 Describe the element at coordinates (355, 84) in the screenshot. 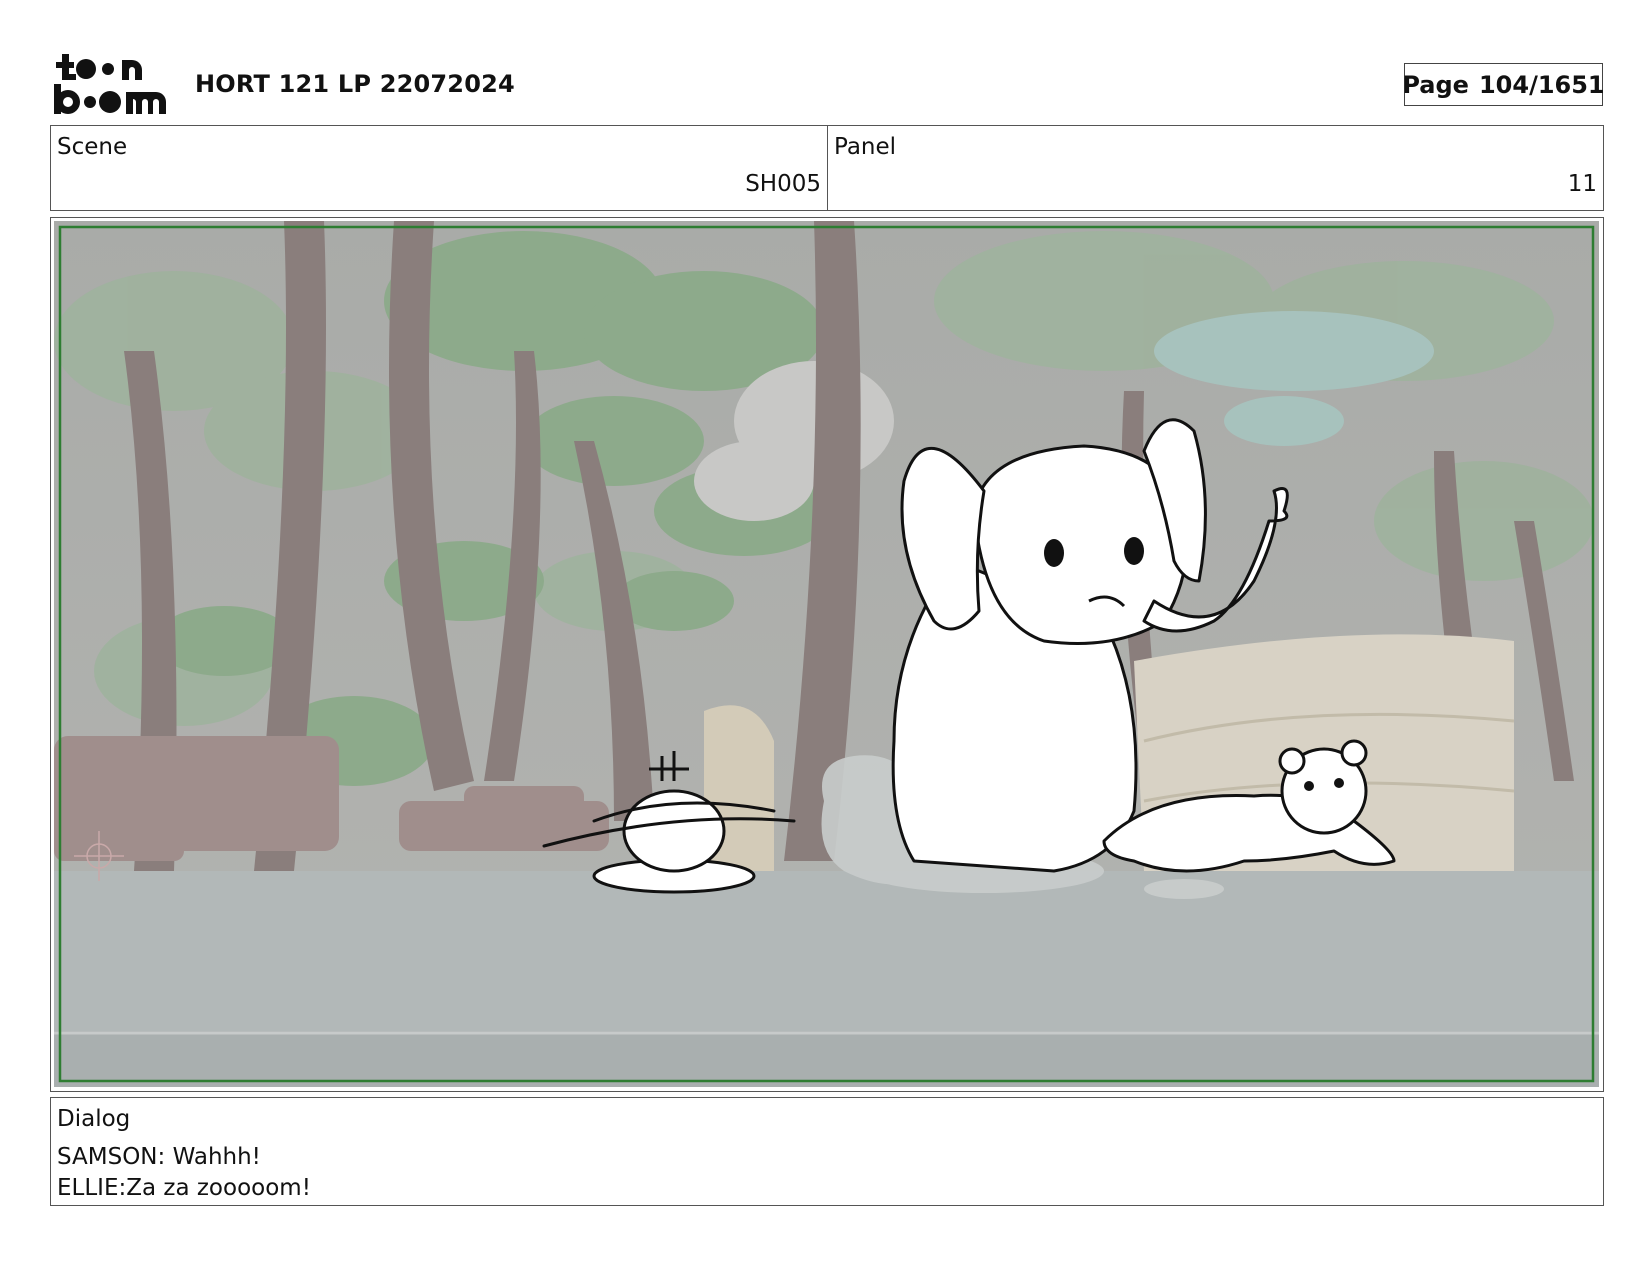

I see `document-title: HORT 121 LP 22072024` at that location.